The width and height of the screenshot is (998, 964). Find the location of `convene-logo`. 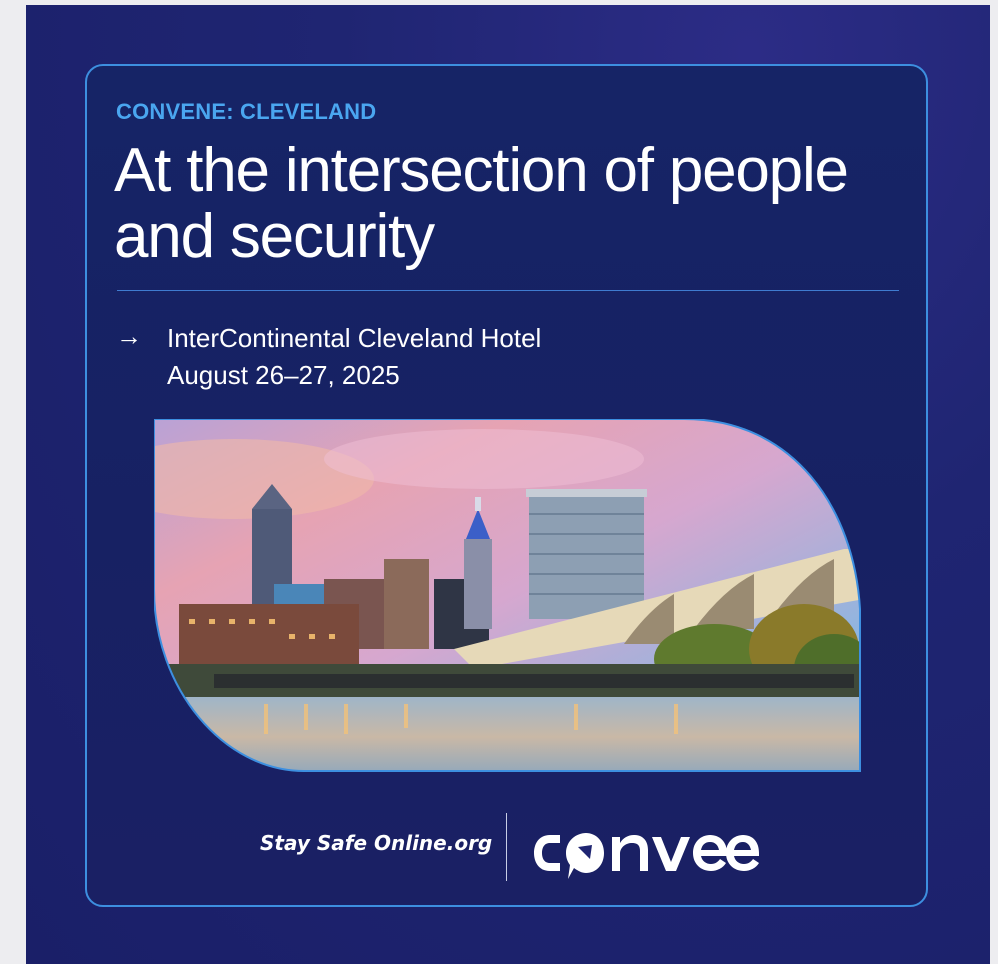

convene-logo is located at coordinates (645, 855).